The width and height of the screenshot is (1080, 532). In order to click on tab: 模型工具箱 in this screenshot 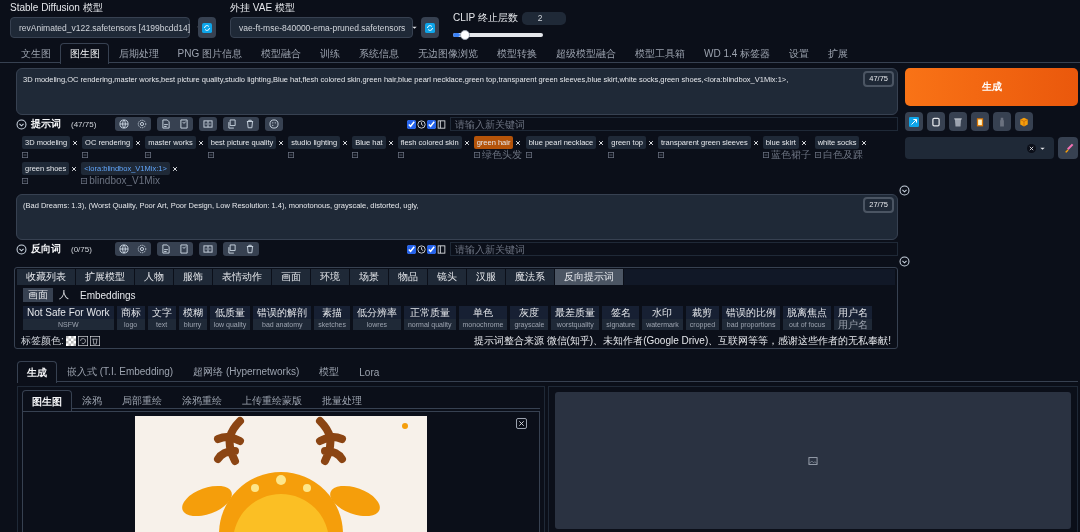, I will do `click(660, 53)`.